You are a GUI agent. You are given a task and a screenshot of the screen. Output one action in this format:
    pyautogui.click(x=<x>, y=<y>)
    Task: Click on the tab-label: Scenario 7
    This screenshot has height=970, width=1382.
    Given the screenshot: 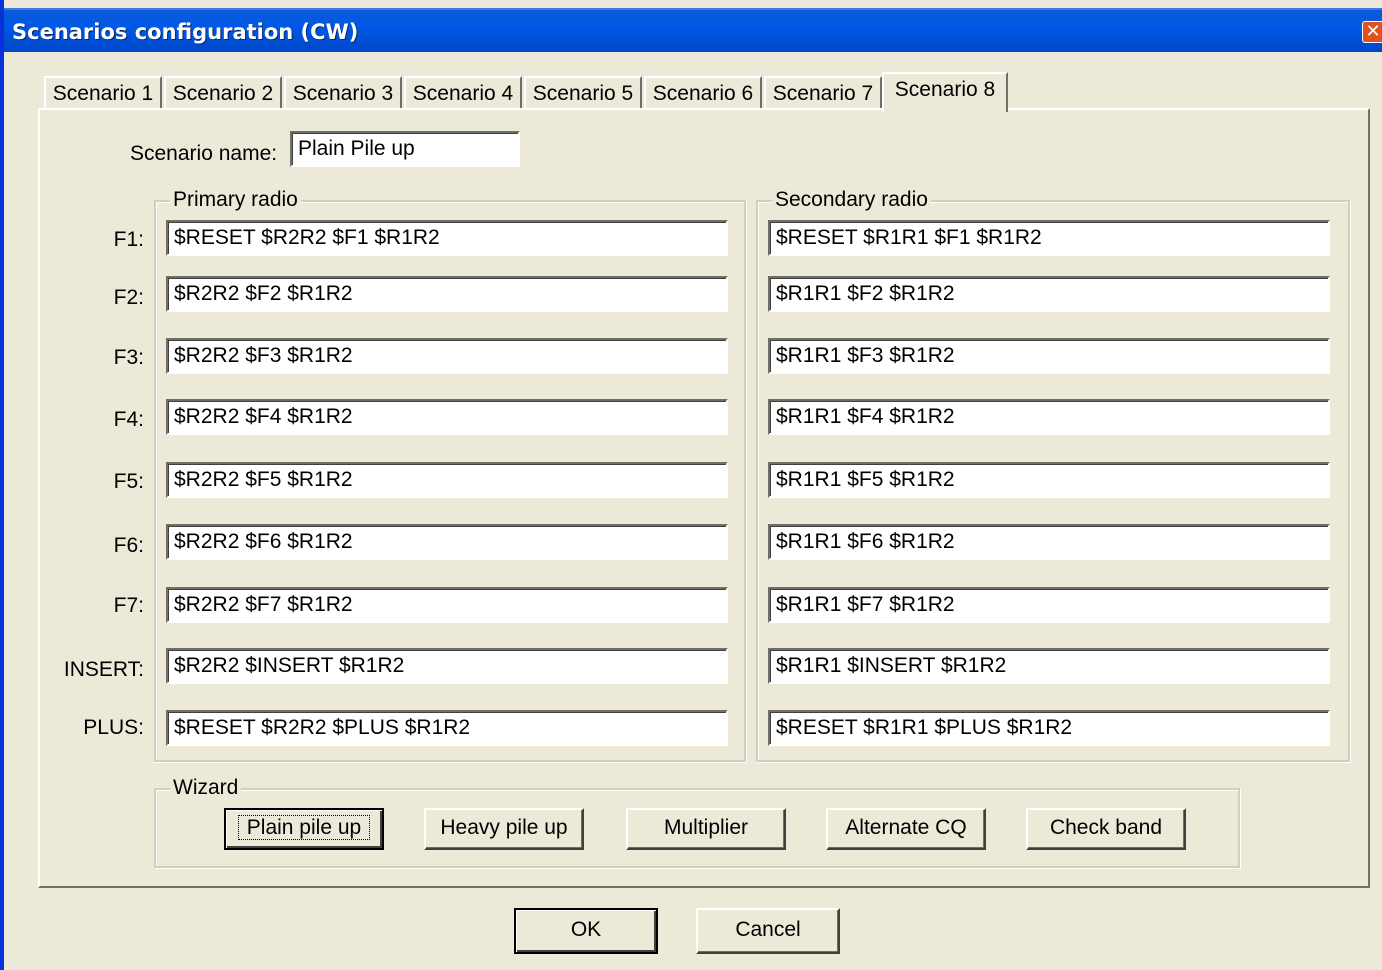 What is the action you would take?
    pyautogui.click(x=823, y=93)
    